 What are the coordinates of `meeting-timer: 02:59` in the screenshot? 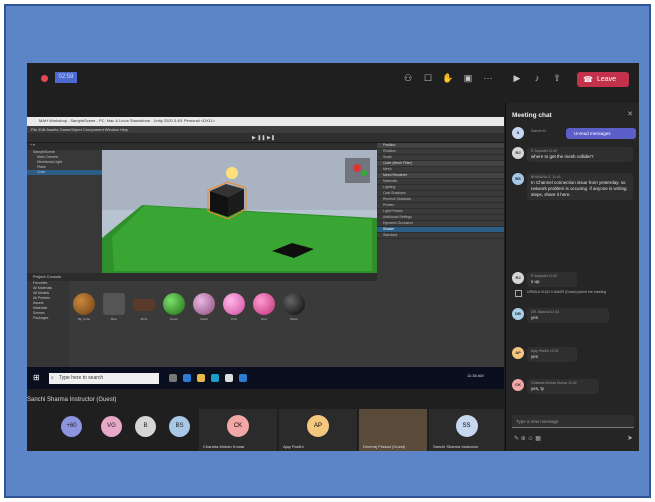 It's located at (66, 77).